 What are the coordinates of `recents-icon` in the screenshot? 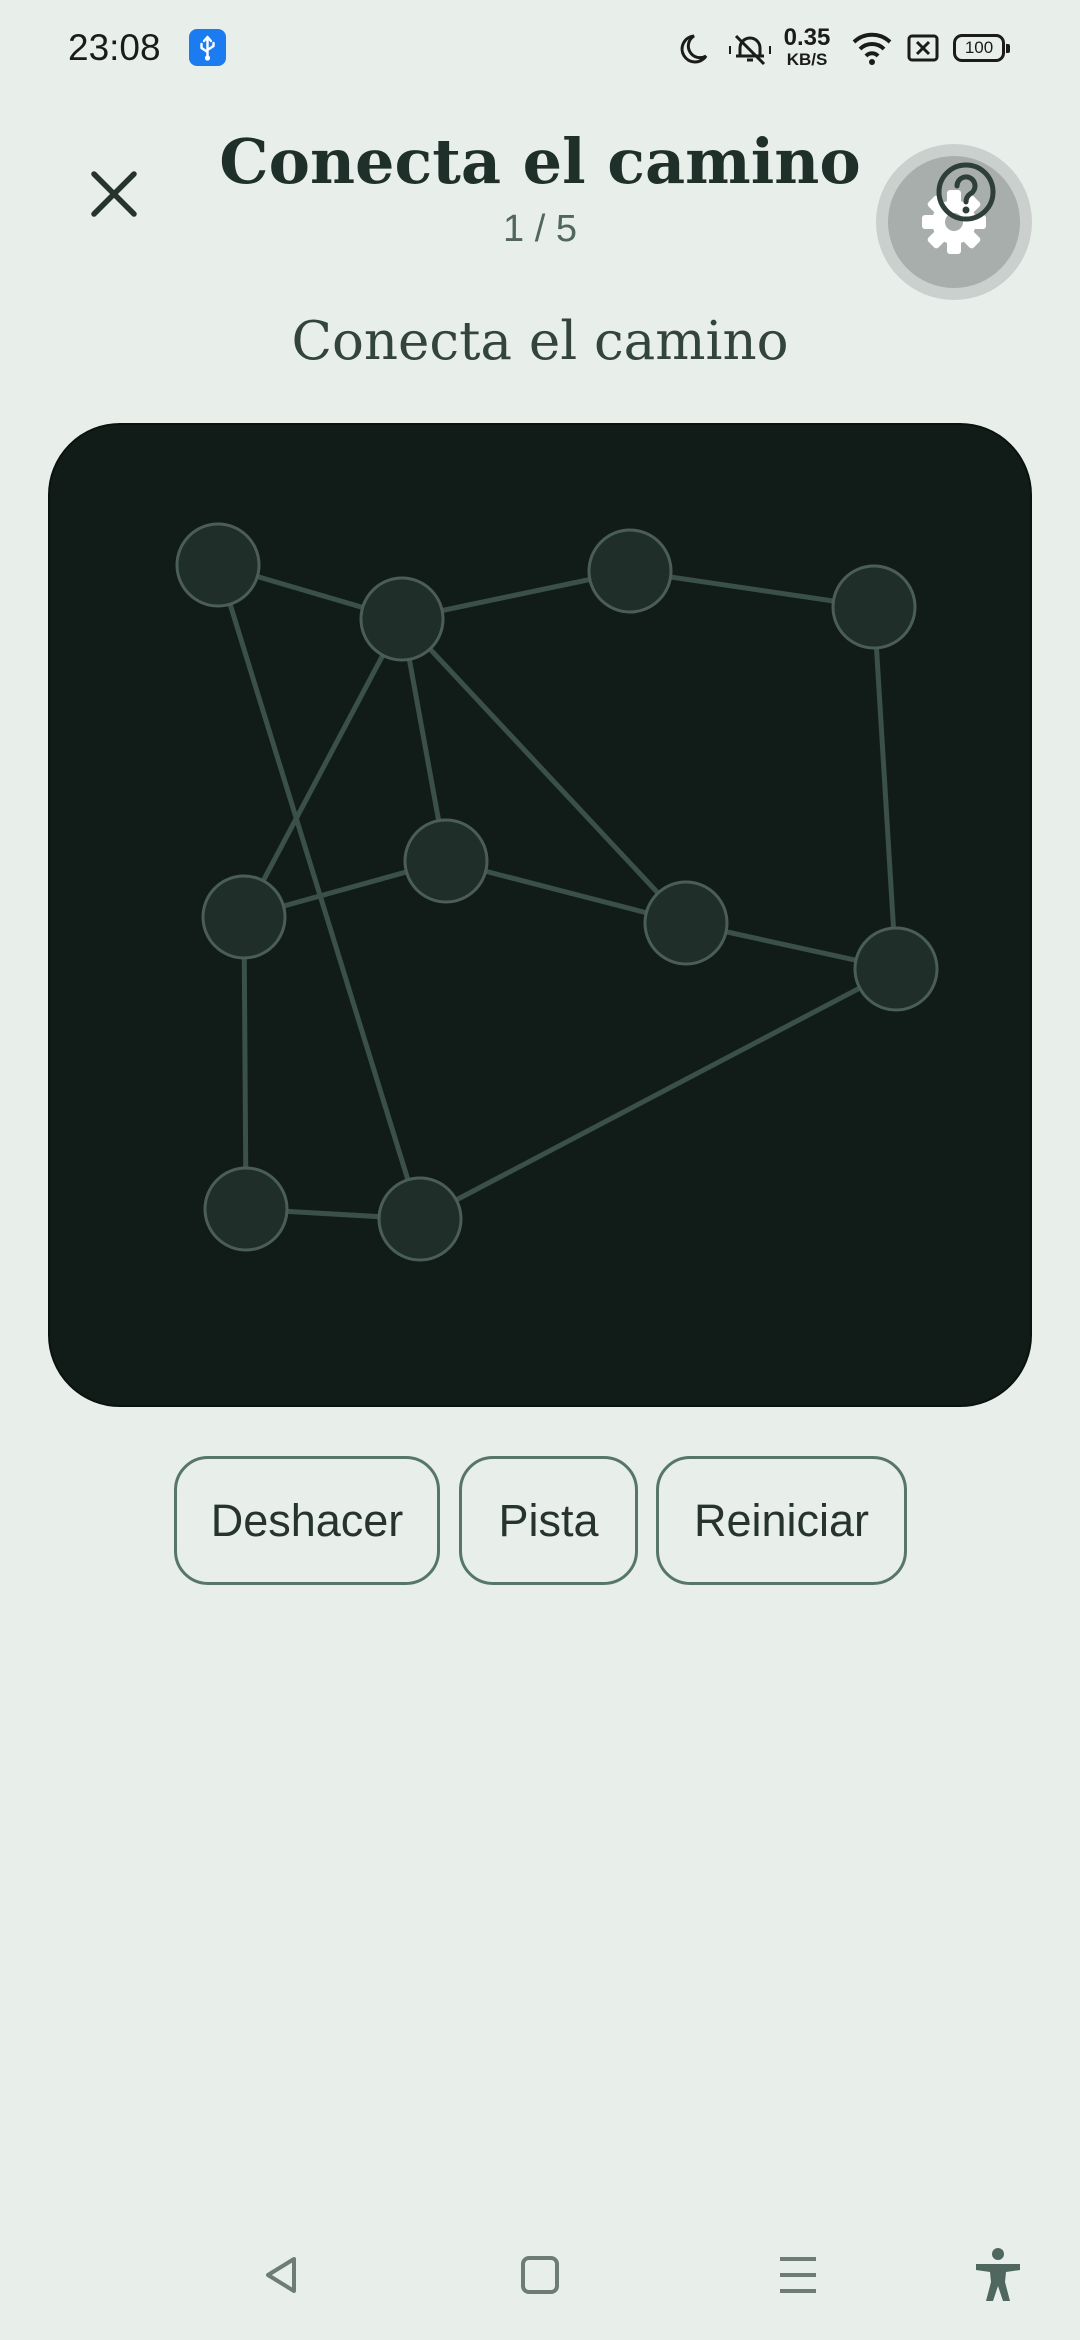 It's located at (798, 2275).